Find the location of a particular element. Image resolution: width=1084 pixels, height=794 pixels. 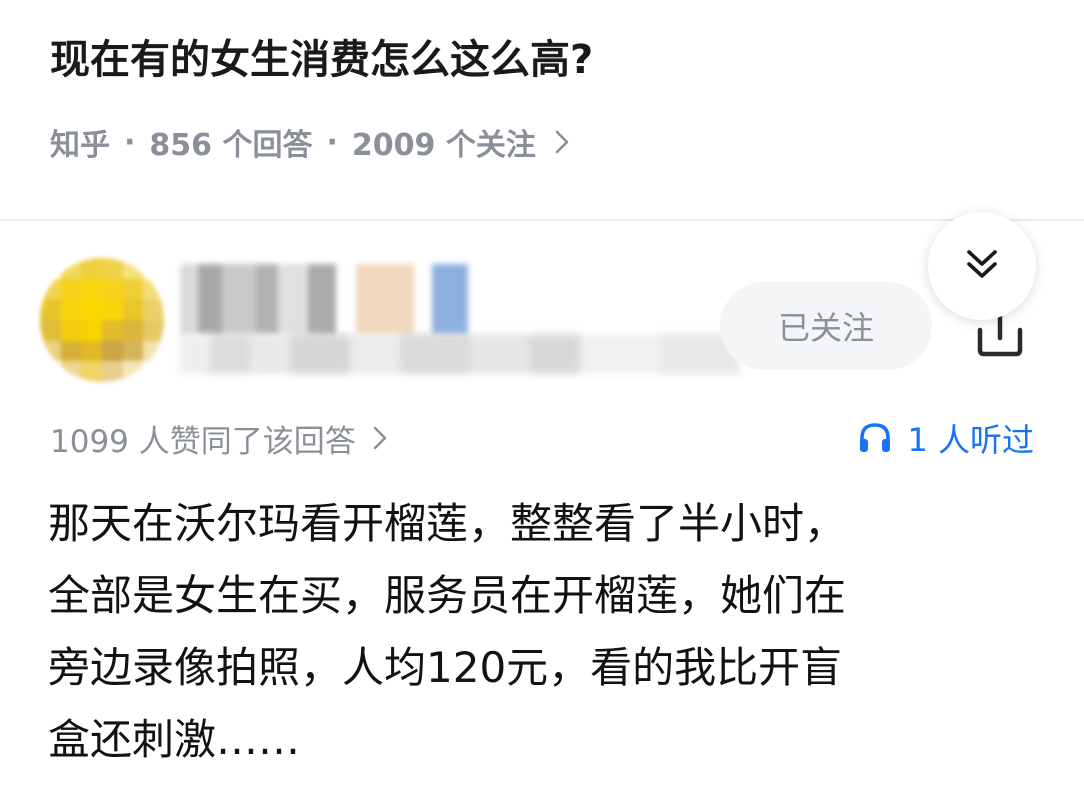

divider is located at coordinates (542, 220).